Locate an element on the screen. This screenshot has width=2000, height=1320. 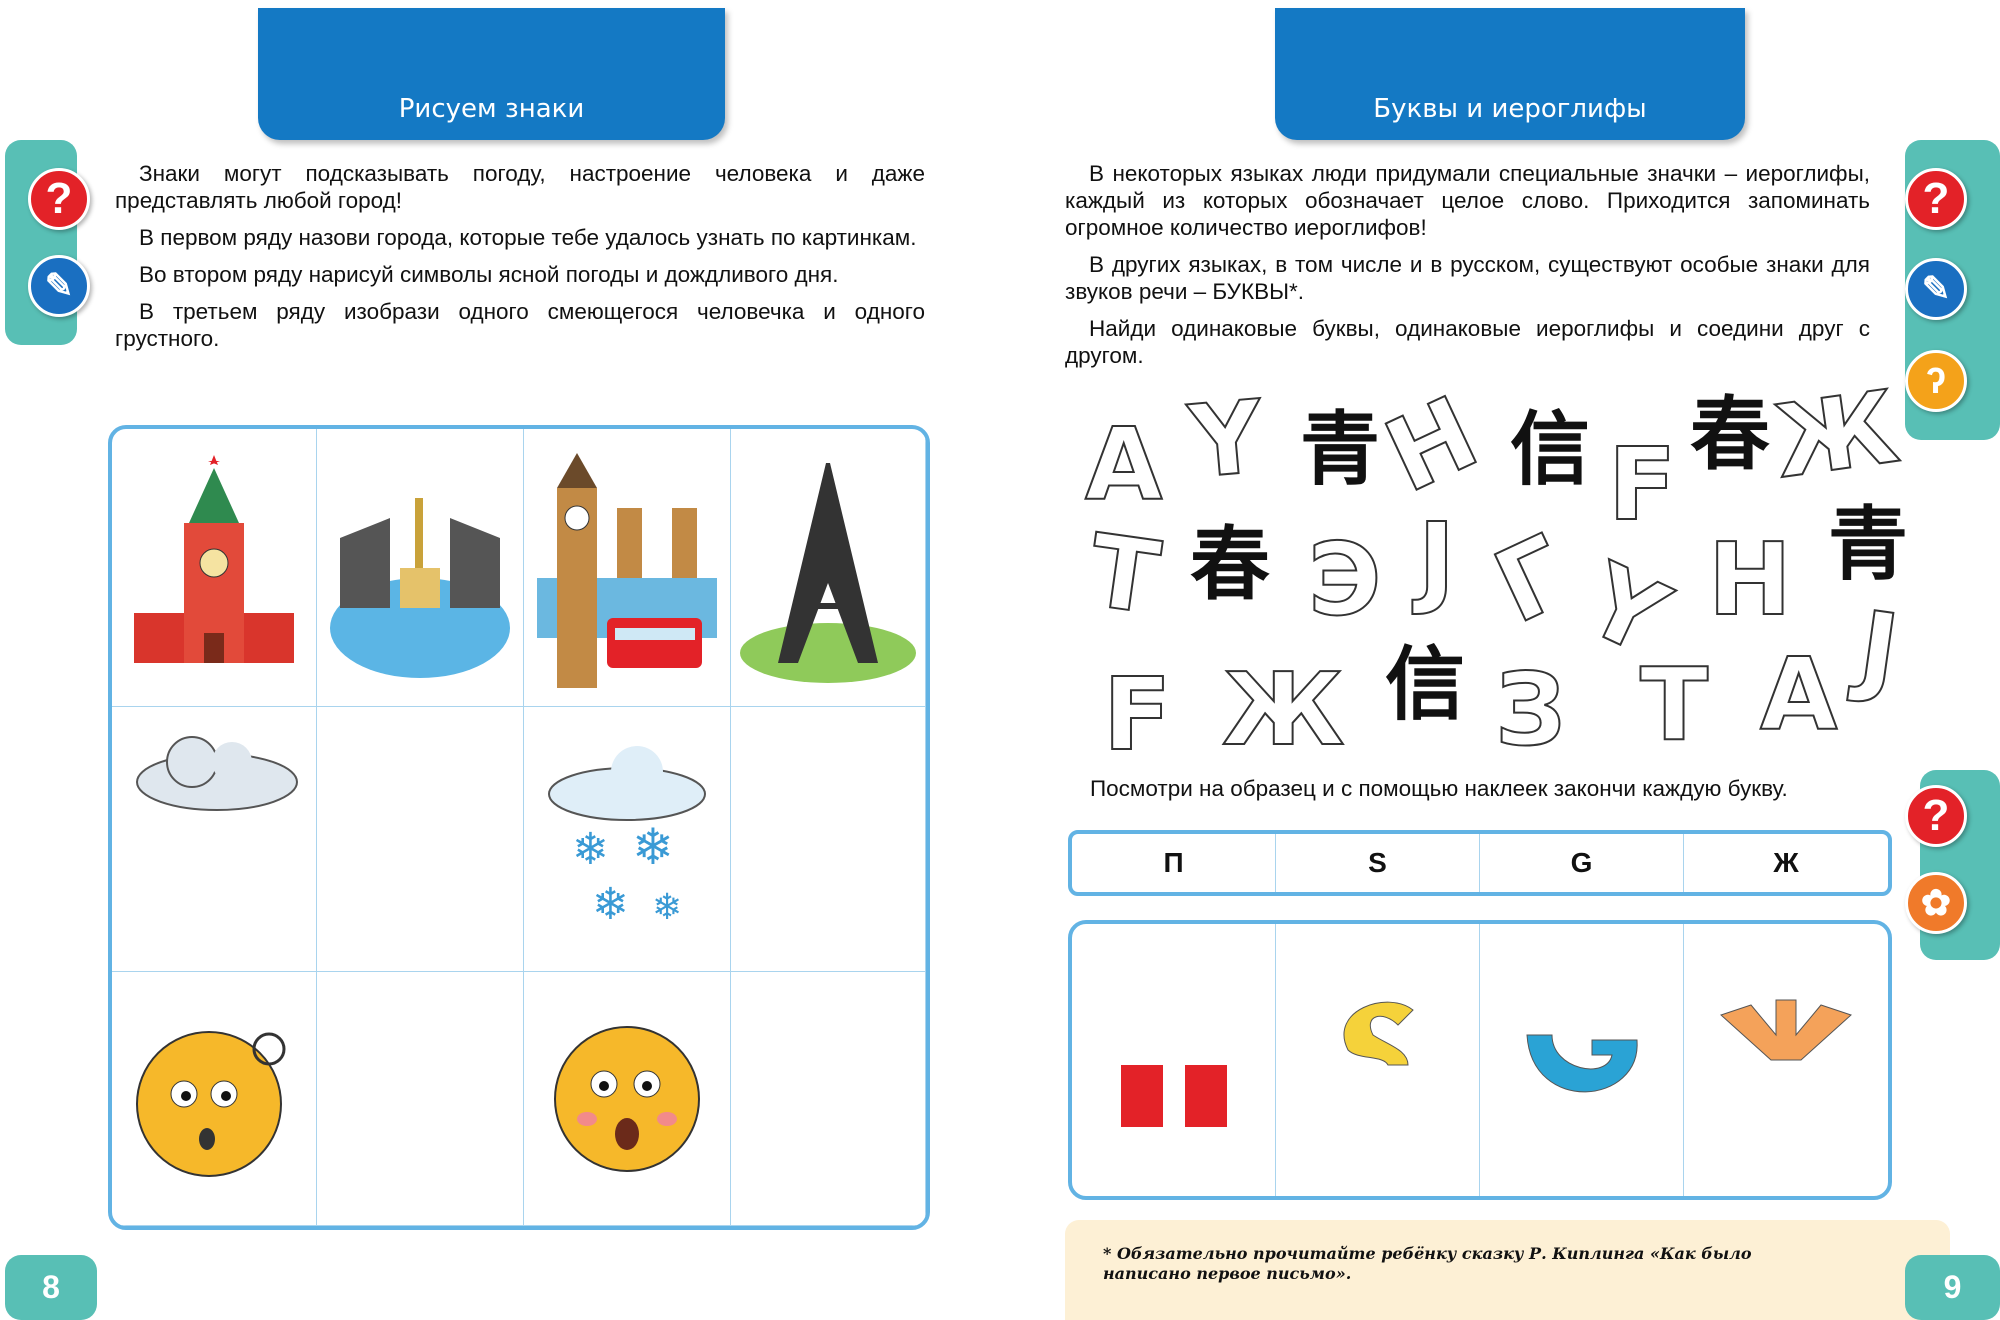
shocked-face-image is located at coordinates (627, 1099).